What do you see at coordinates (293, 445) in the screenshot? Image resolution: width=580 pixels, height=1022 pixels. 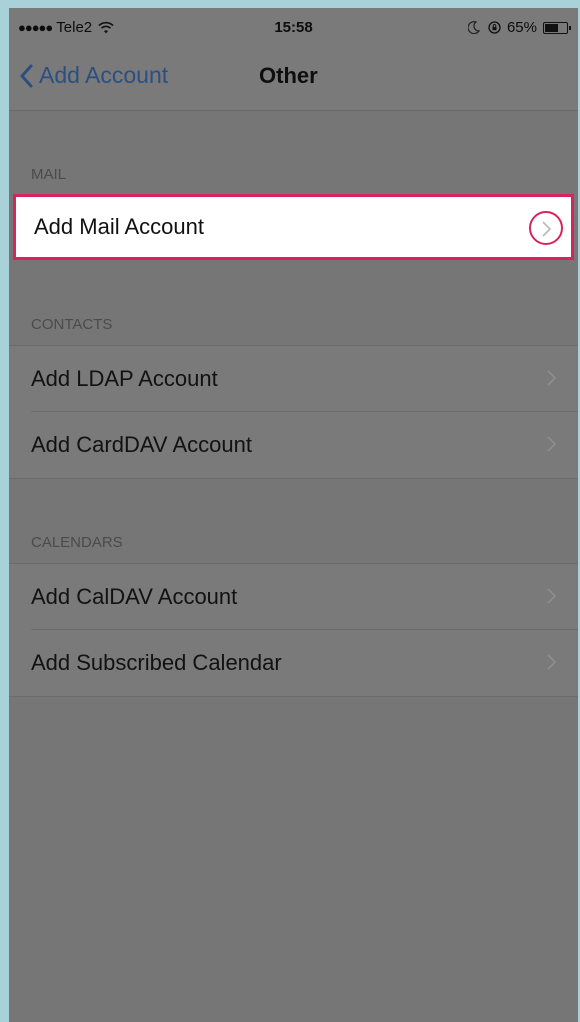 I see `add-carddav-account-row: Add CardDAV Account` at bounding box center [293, 445].